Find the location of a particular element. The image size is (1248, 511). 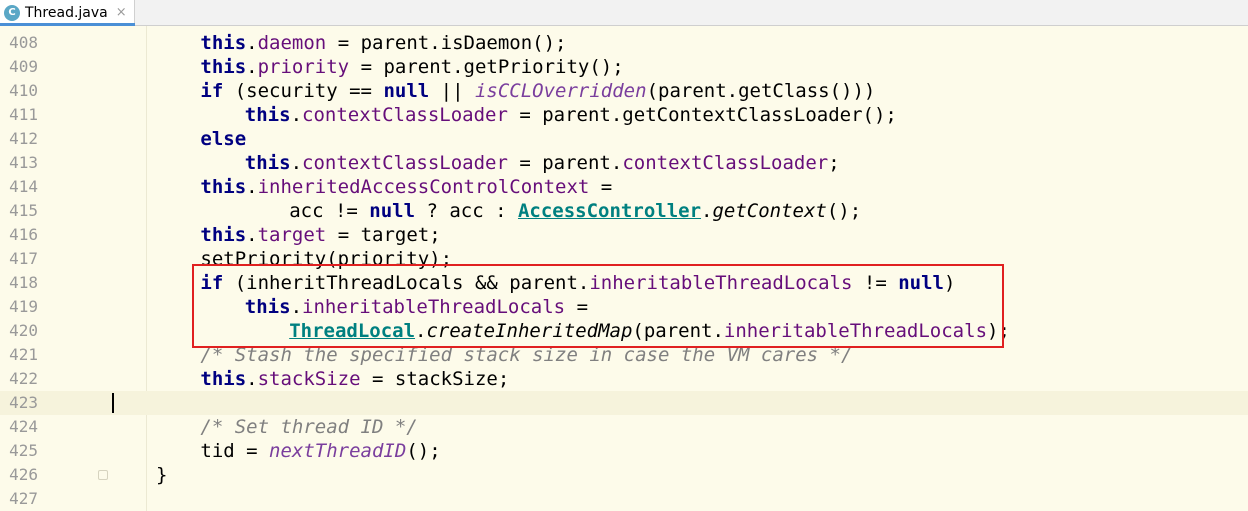

code-line: 422 this.stackSize = stackSize; is located at coordinates (624, 379).